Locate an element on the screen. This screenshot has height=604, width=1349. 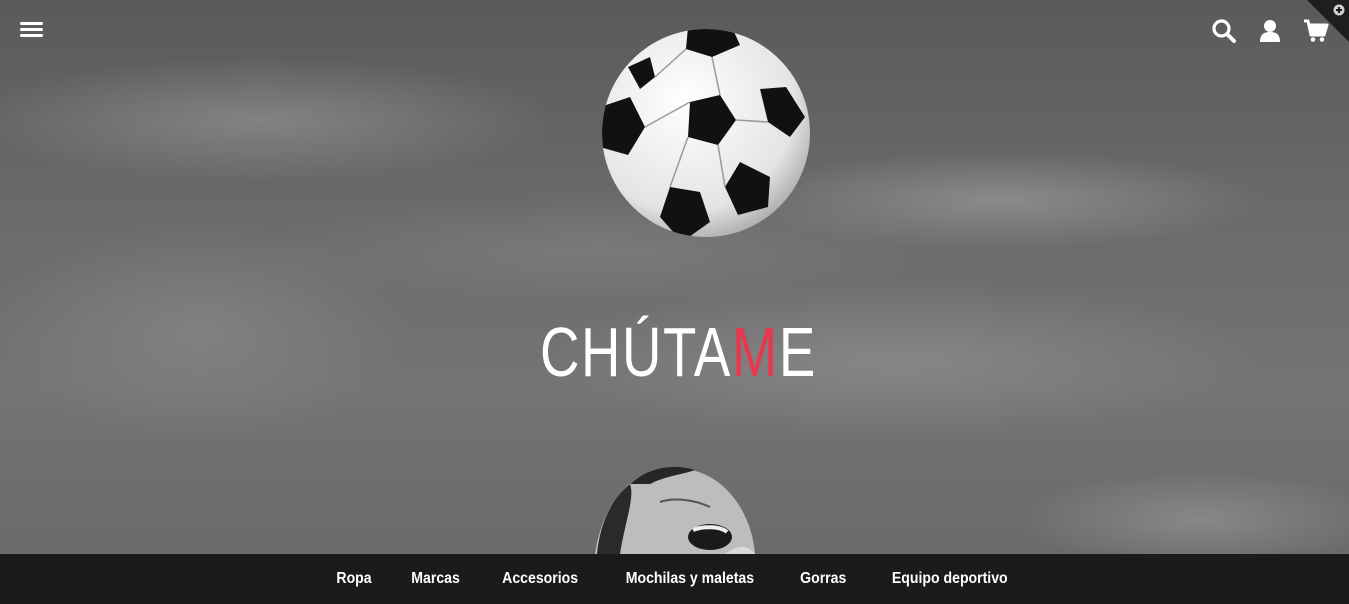
plus-icon is located at coordinates (1328, 21).